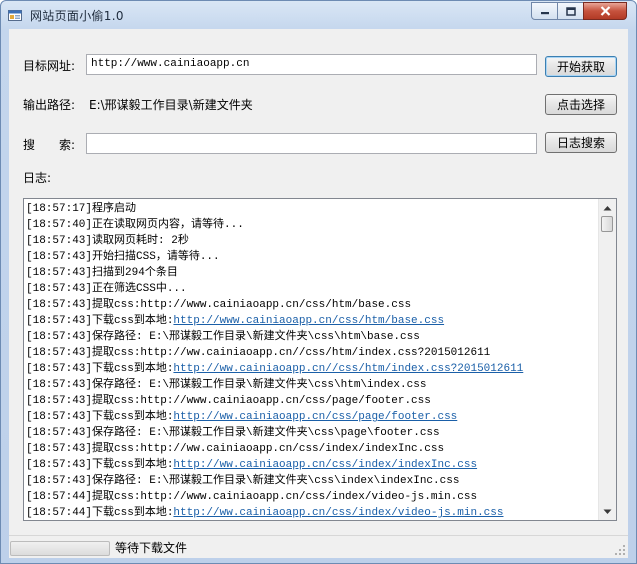 This screenshot has height=564, width=637. What do you see at coordinates (607, 359) in the screenshot?
I see `log-vertical-scrollbar` at bounding box center [607, 359].